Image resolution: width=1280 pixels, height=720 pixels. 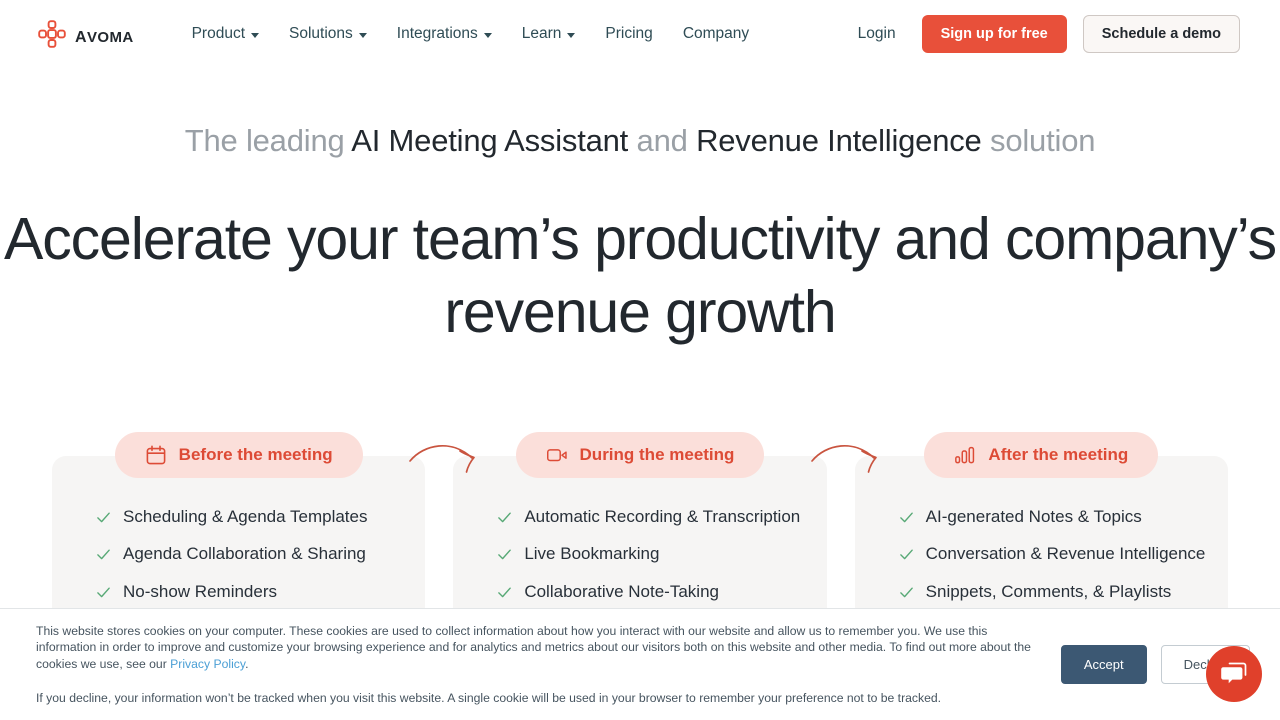 I want to click on stage-badge-during: During the meeting, so click(x=640, y=455).